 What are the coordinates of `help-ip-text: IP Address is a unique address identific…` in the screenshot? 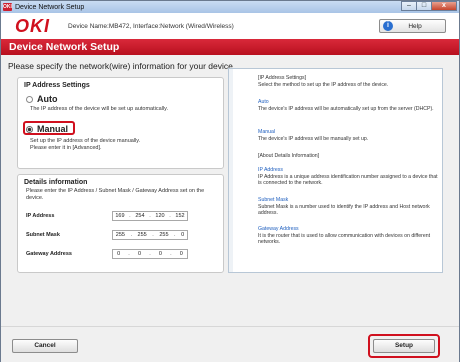 It's located at (348, 180).